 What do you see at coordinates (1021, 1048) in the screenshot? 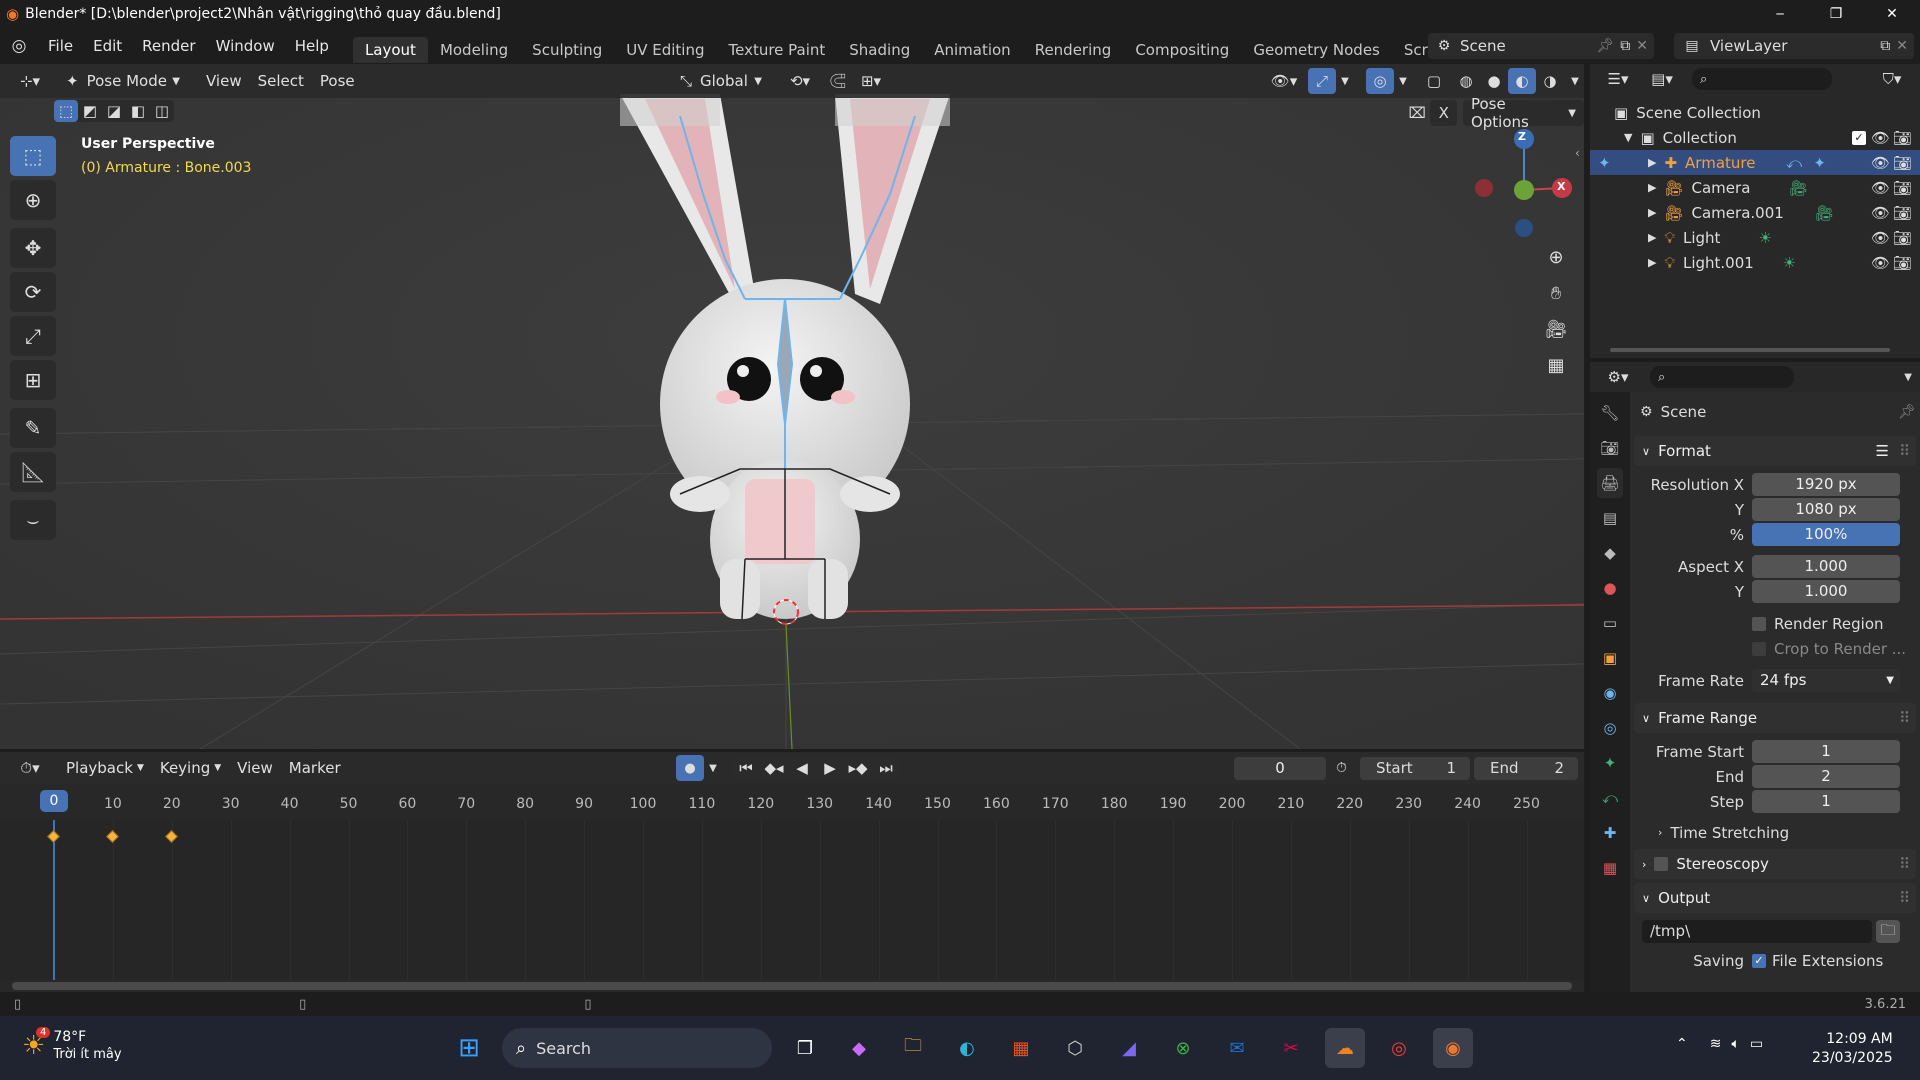
I see `microsoft-store-icon: ▦` at bounding box center [1021, 1048].